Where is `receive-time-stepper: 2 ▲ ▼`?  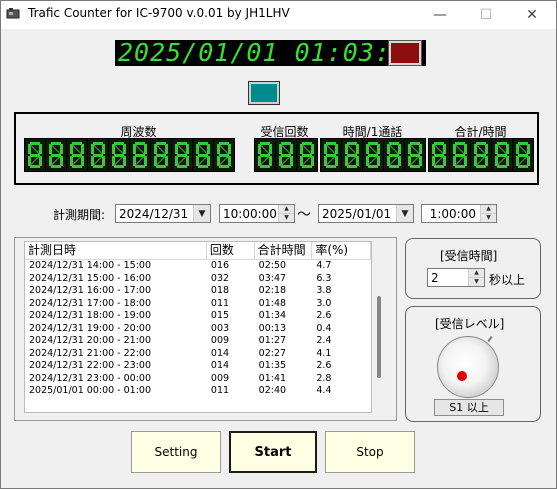 receive-time-stepper: 2 ▲ ▼ is located at coordinates (456, 277).